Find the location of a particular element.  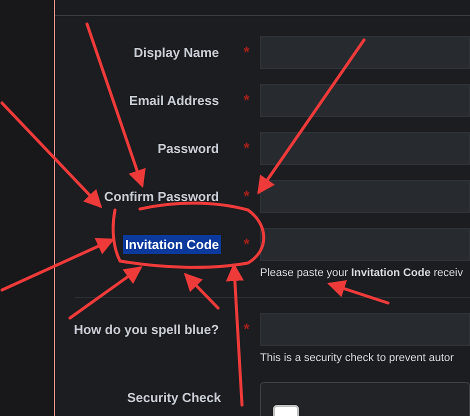

field-label: How do you spell blue? is located at coordinates (146, 329).